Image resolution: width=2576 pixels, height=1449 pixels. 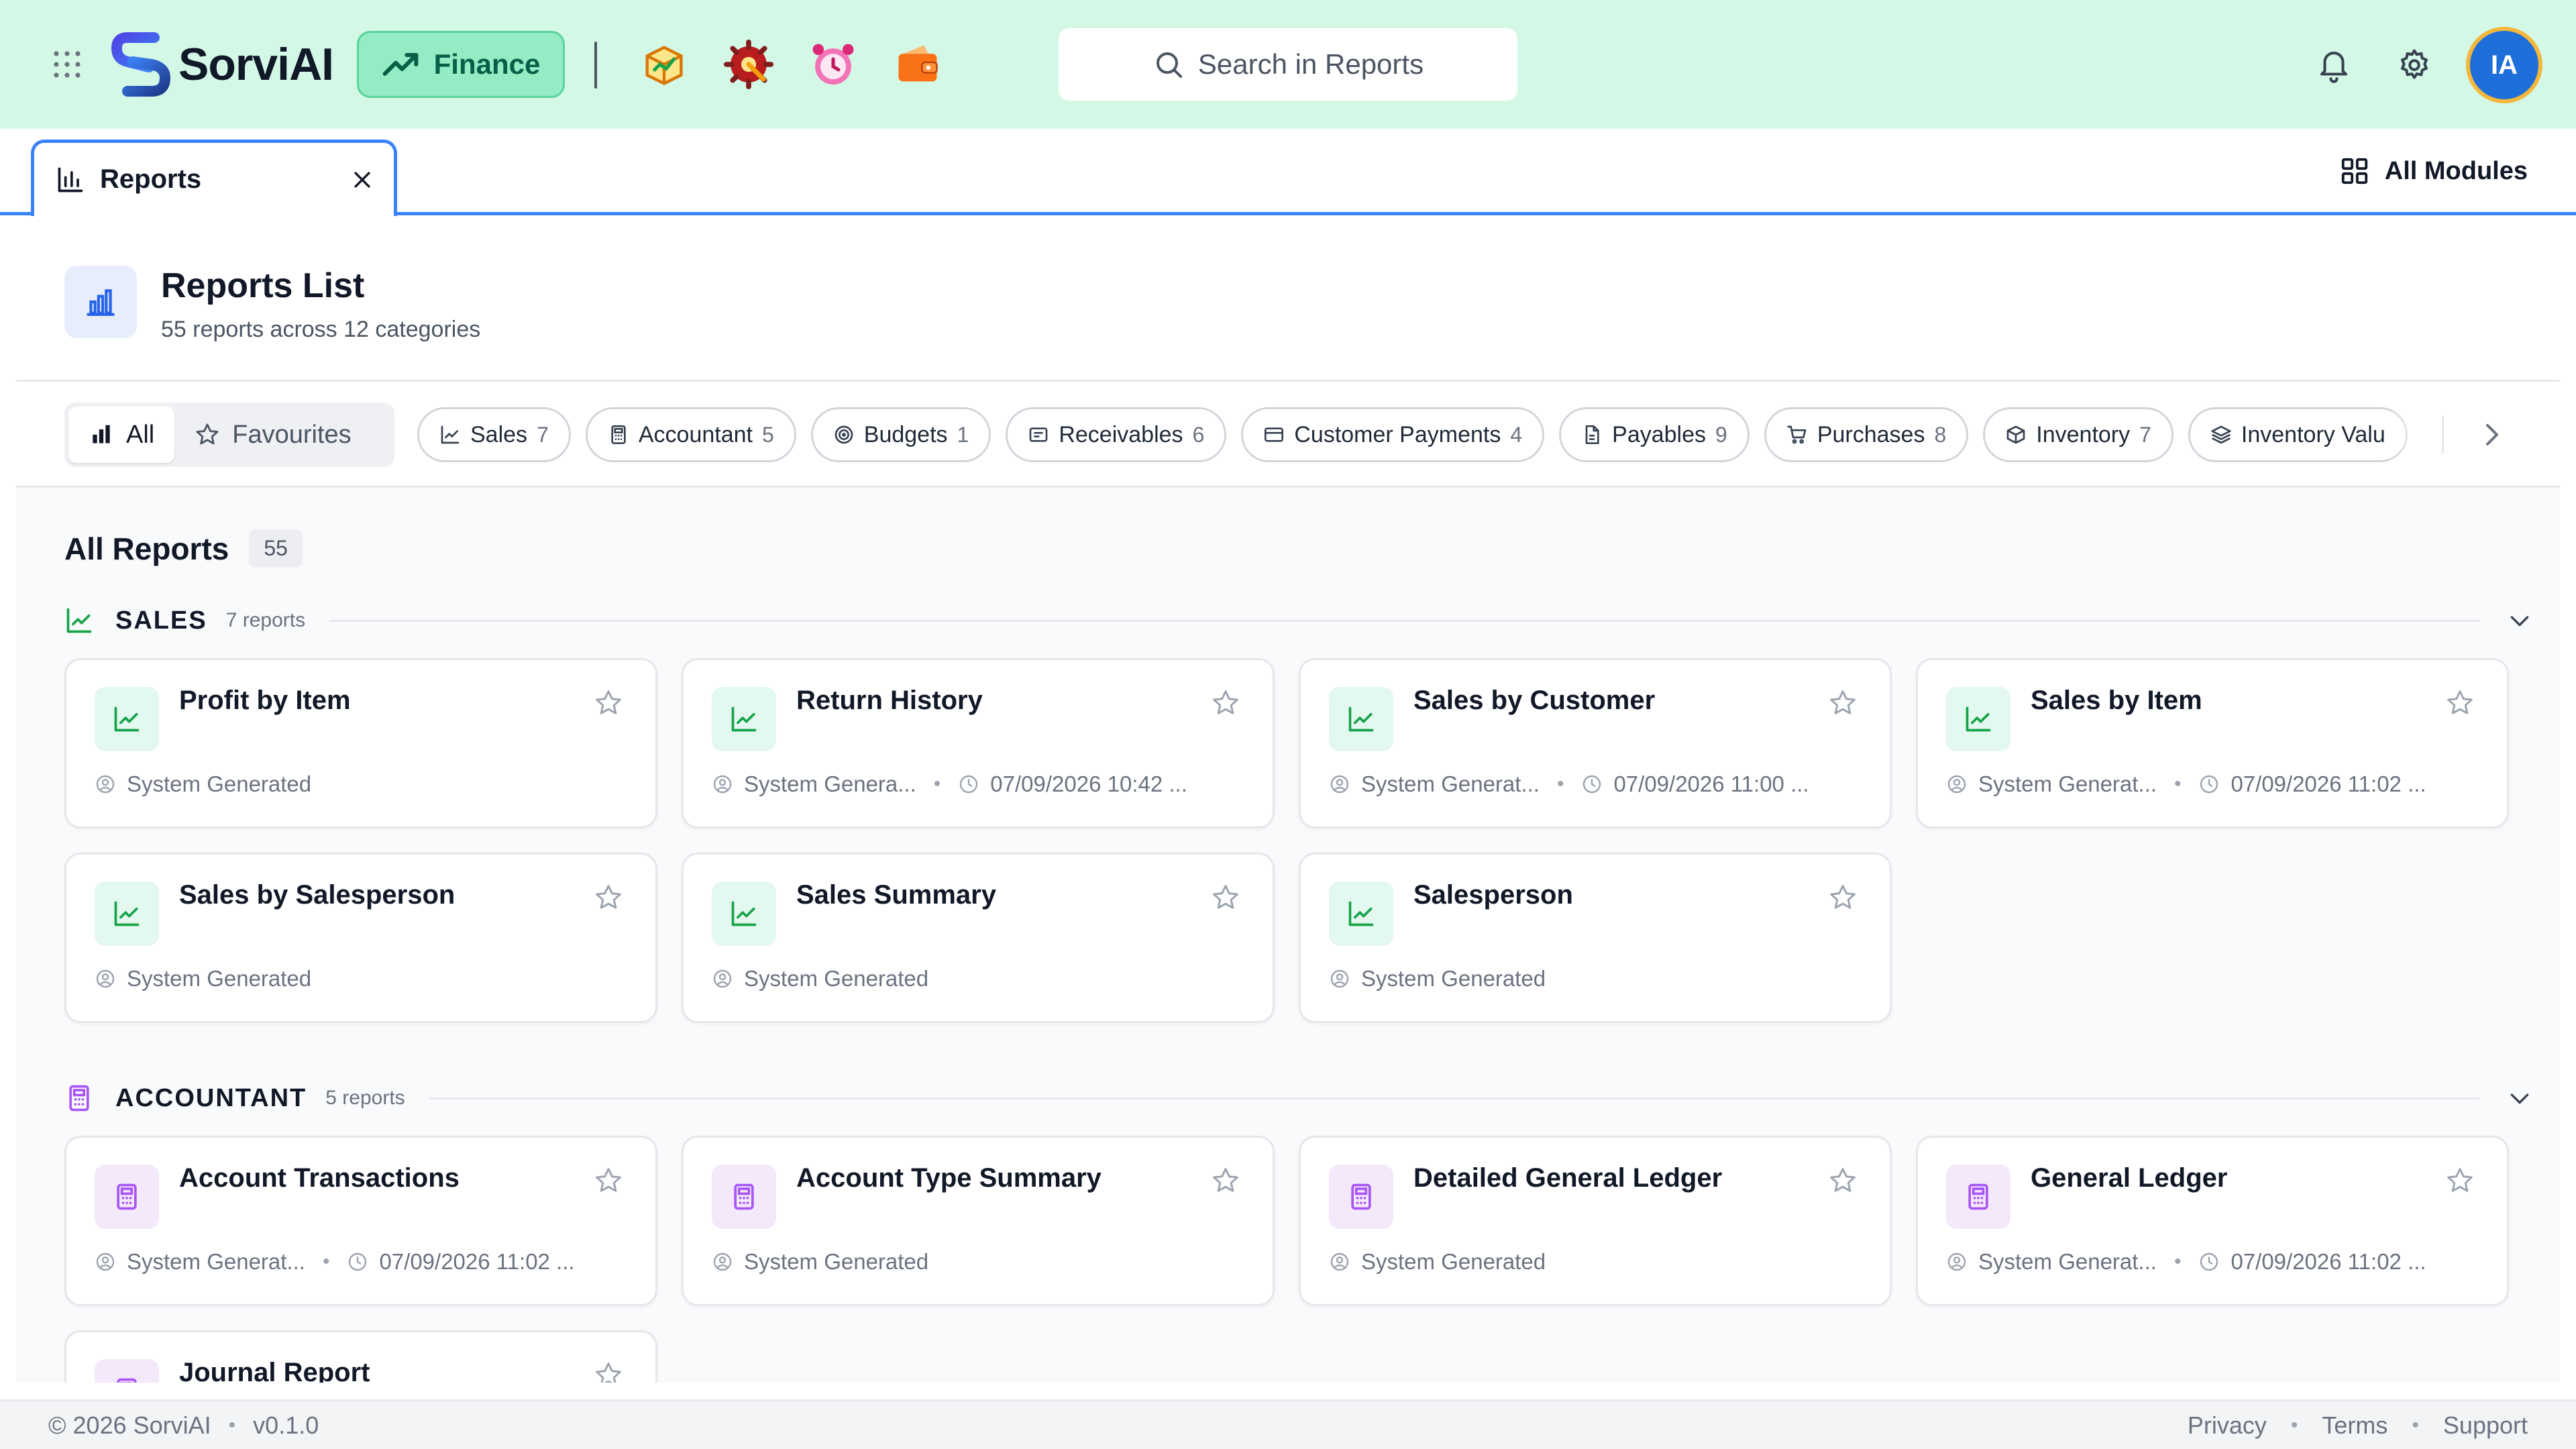 I want to click on segment-favourites: Favourites, so click(x=272, y=435).